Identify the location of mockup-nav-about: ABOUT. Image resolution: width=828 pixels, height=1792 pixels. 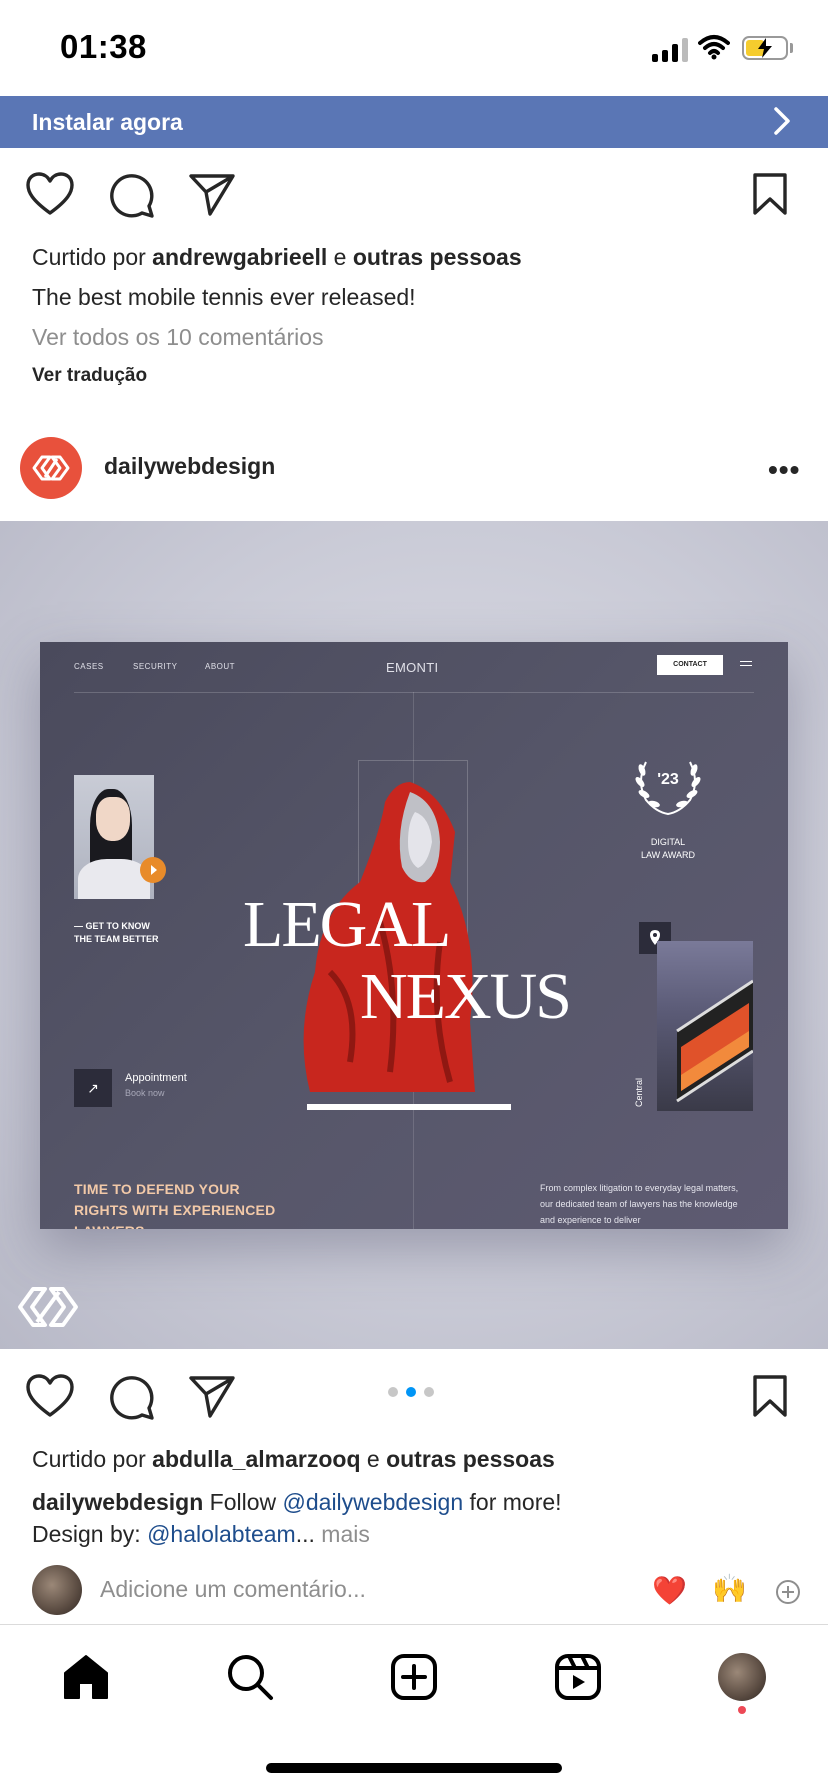
(220, 666).